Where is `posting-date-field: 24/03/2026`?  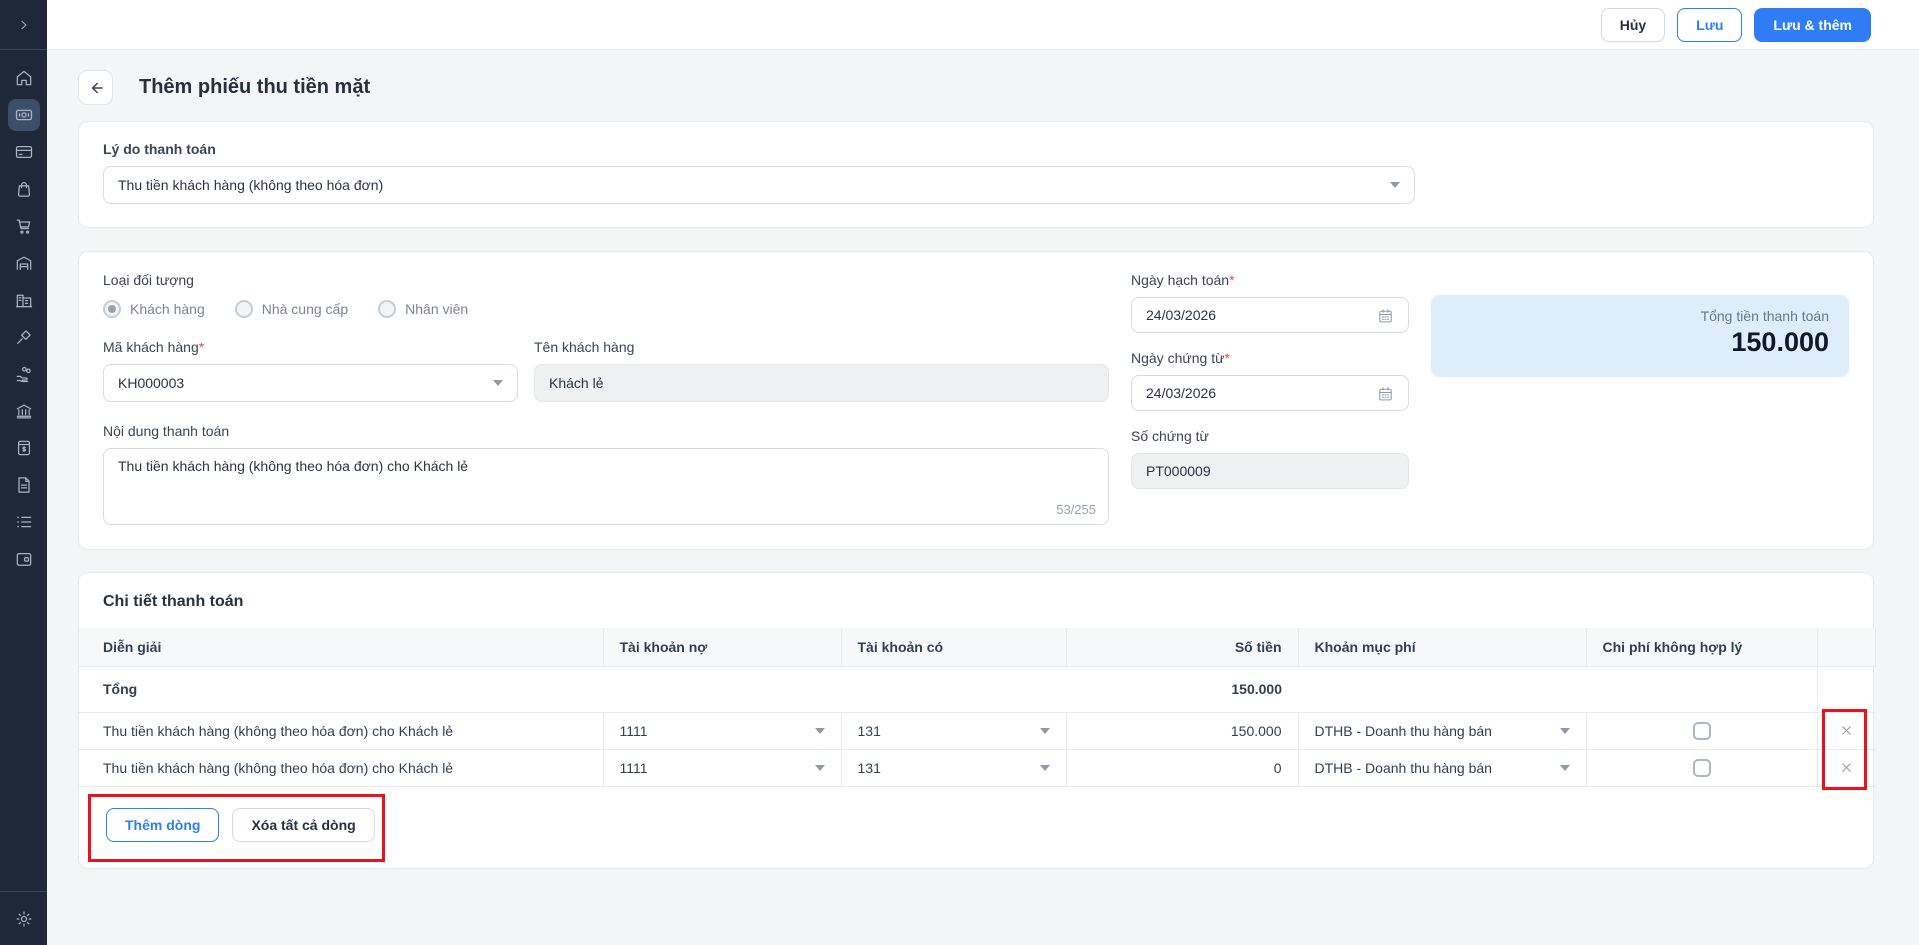 posting-date-field: 24/03/2026 is located at coordinates (1270, 315).